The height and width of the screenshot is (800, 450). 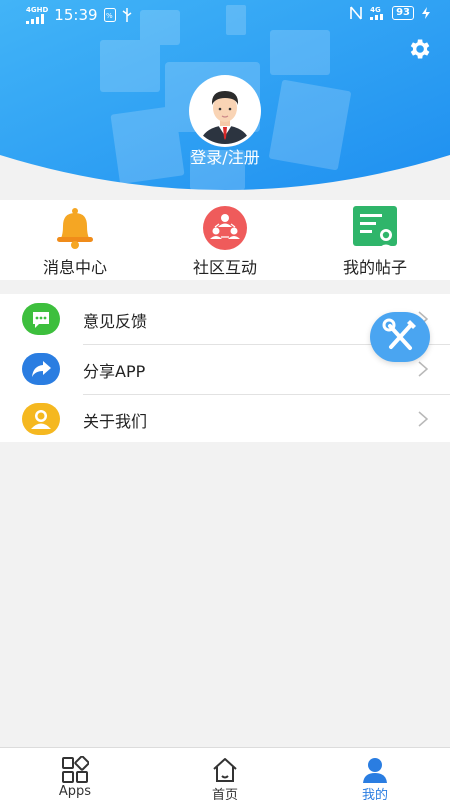 What do you see at coordinates (115, 321) in the screenshot?
I see `list-item-label: 意见反馈` at bounding box center [115, 321].